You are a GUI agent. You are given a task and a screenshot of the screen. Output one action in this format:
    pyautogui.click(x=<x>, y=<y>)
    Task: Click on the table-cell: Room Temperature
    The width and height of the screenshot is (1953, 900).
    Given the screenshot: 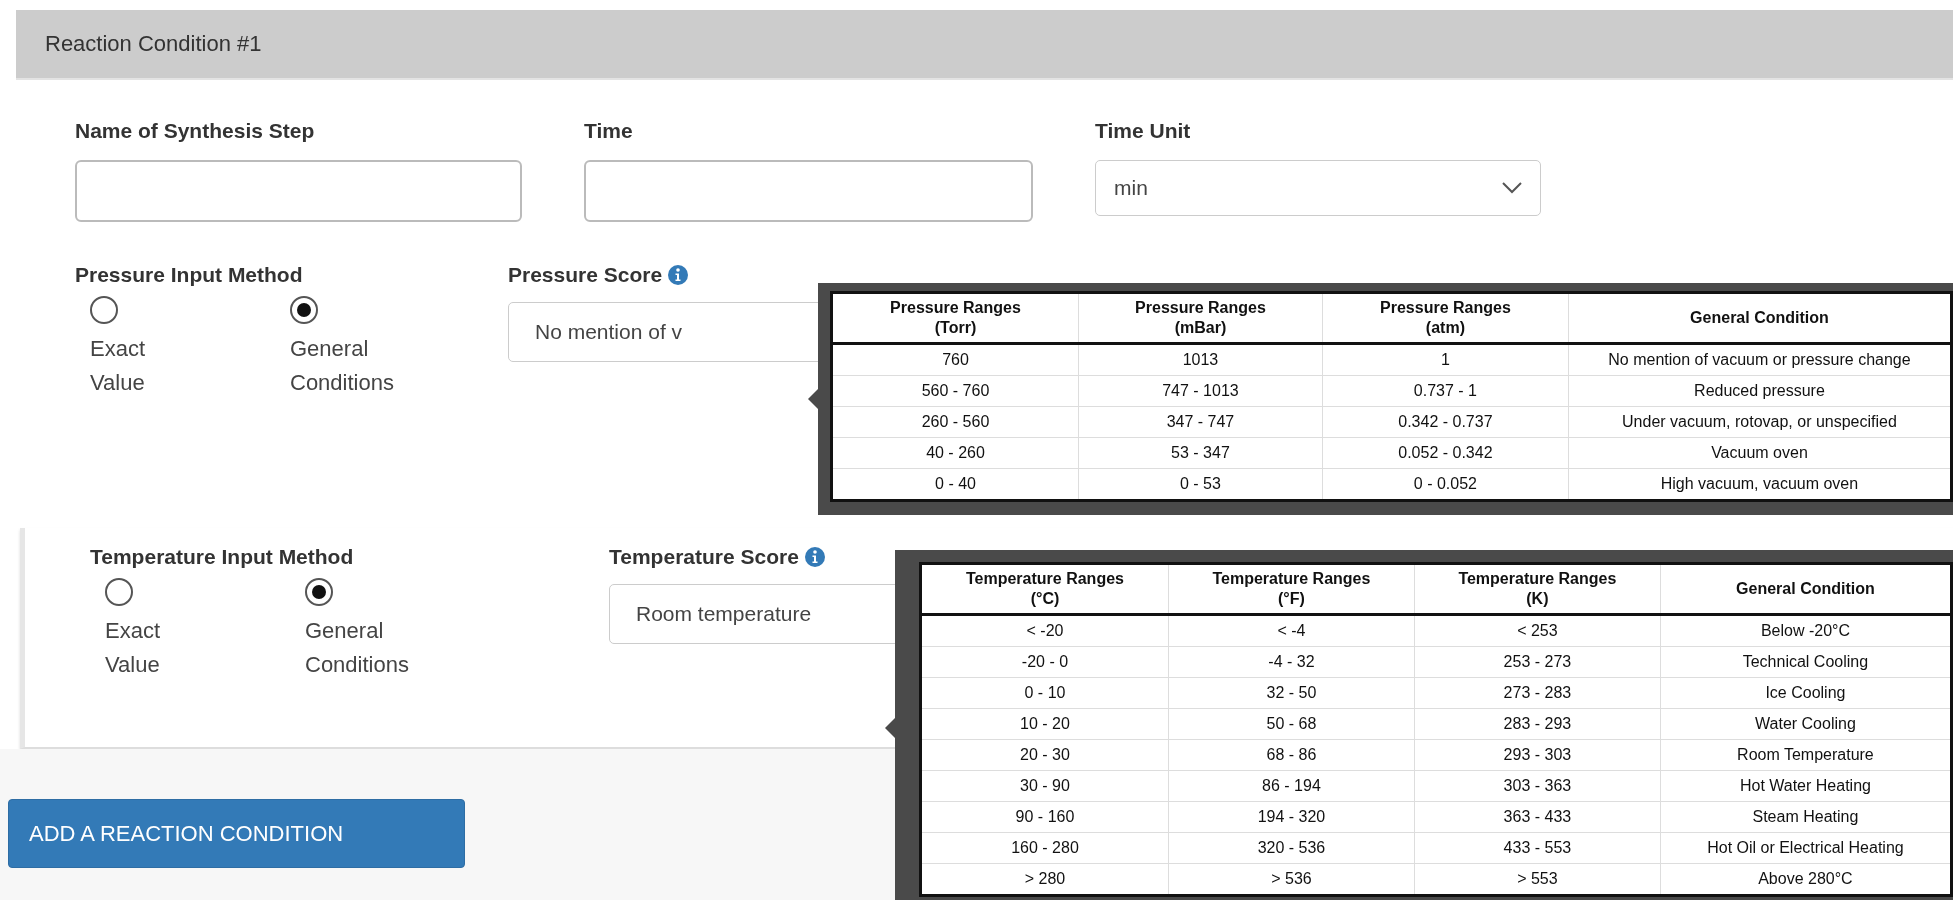 What is the action you would take?
    pyautogui.click(x=1806, y=755)
    